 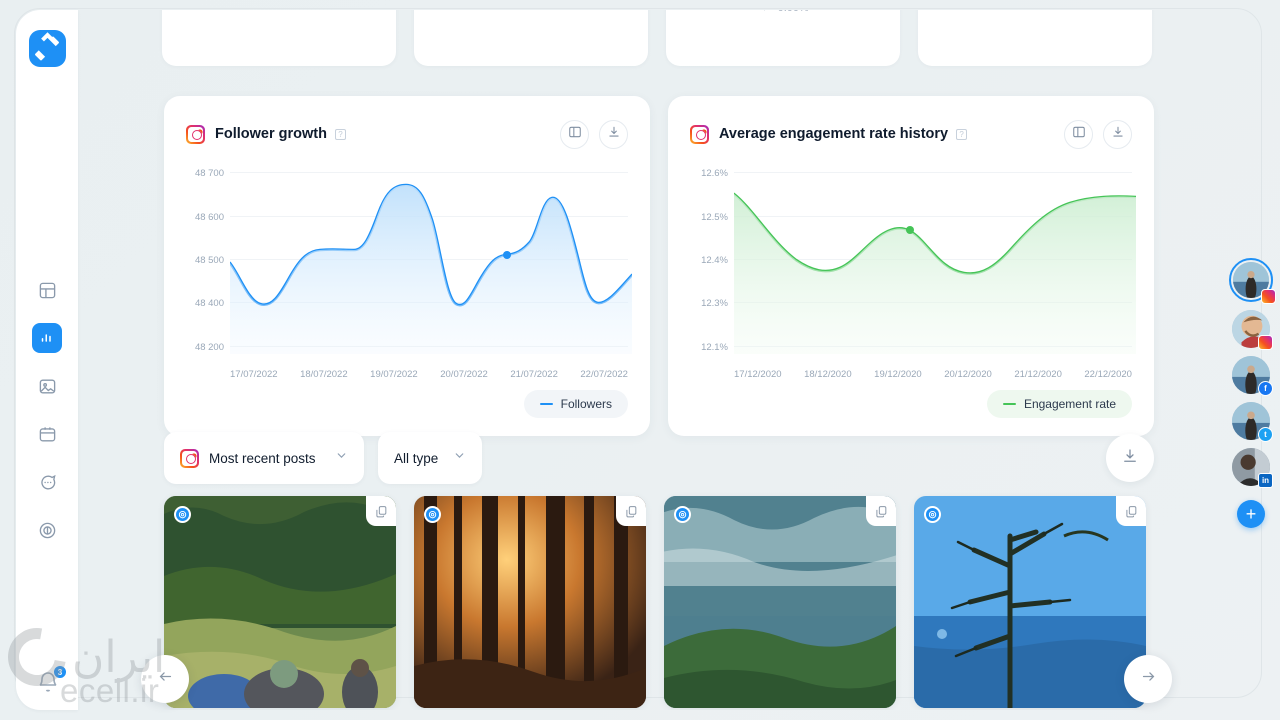 I want to click on chevron-down-icon, so click(x=459, y=458).